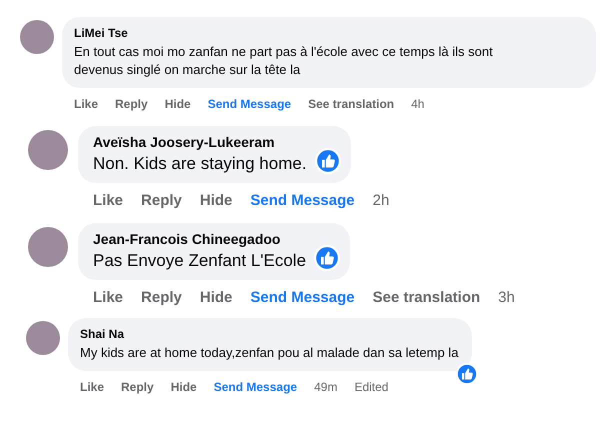  What do you see at coordinates (199, 239) in the screenshot?
I see `comment-author: Jean-Francois Chineegadoo` at bounding box center [199, 239].